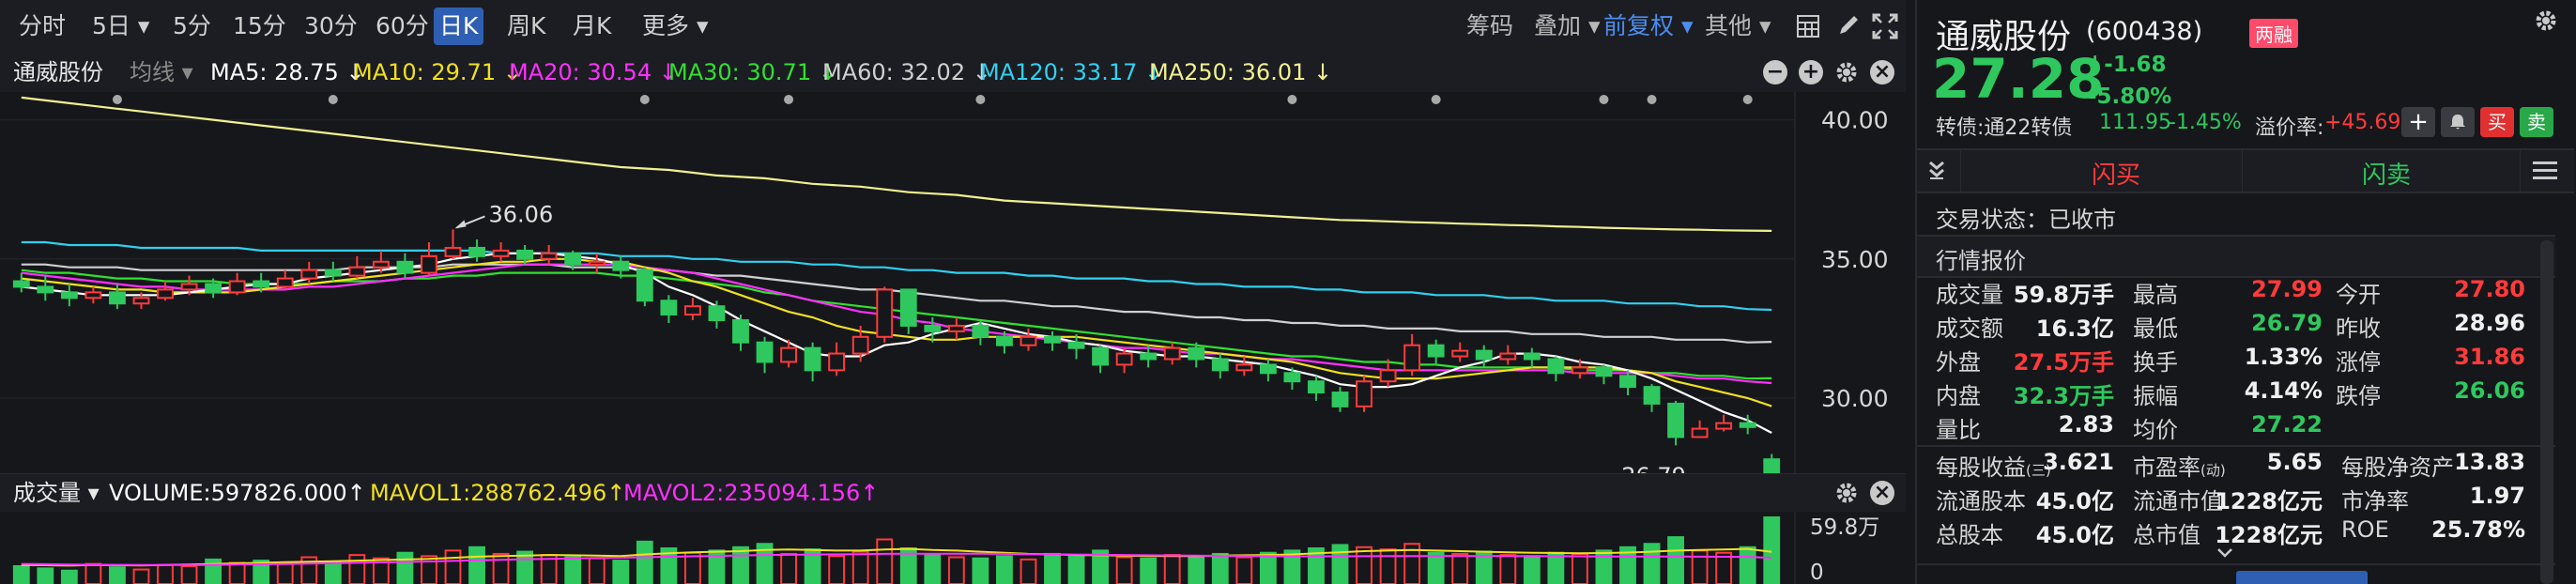  I want to click on panel-settings-gear-icon, so click(2546, 21).